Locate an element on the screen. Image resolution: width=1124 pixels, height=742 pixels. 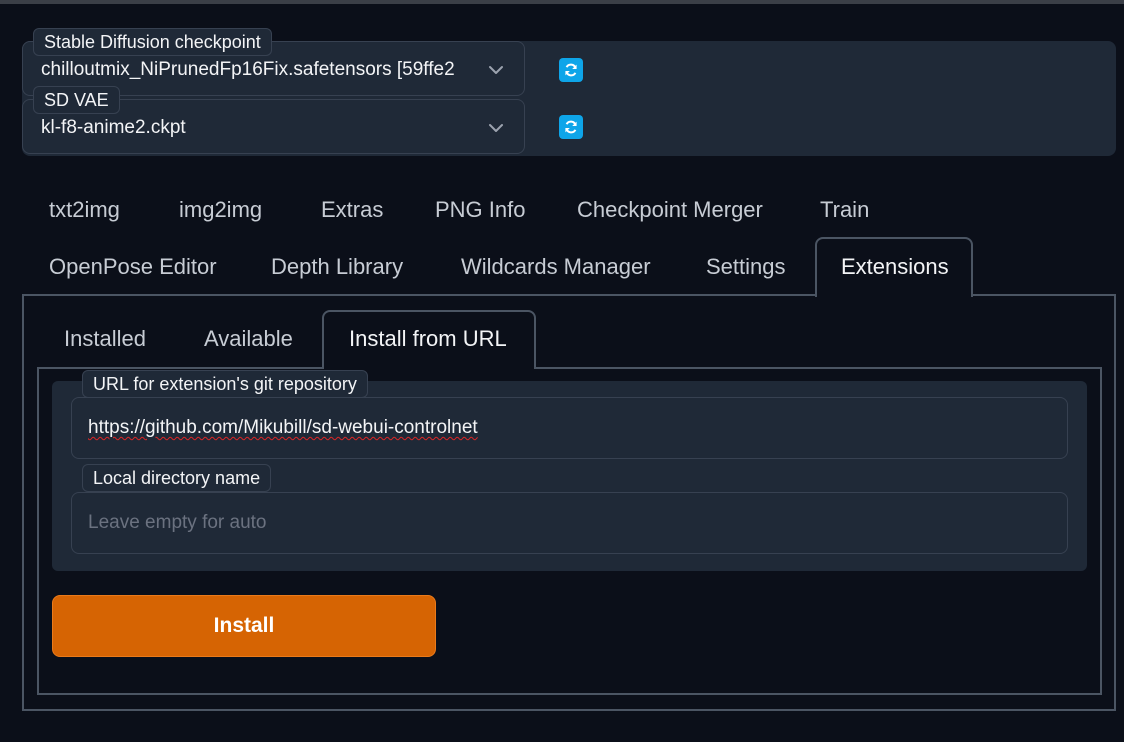
local-directory-input: Leave empty for auto is located at coordinates (569, 523).